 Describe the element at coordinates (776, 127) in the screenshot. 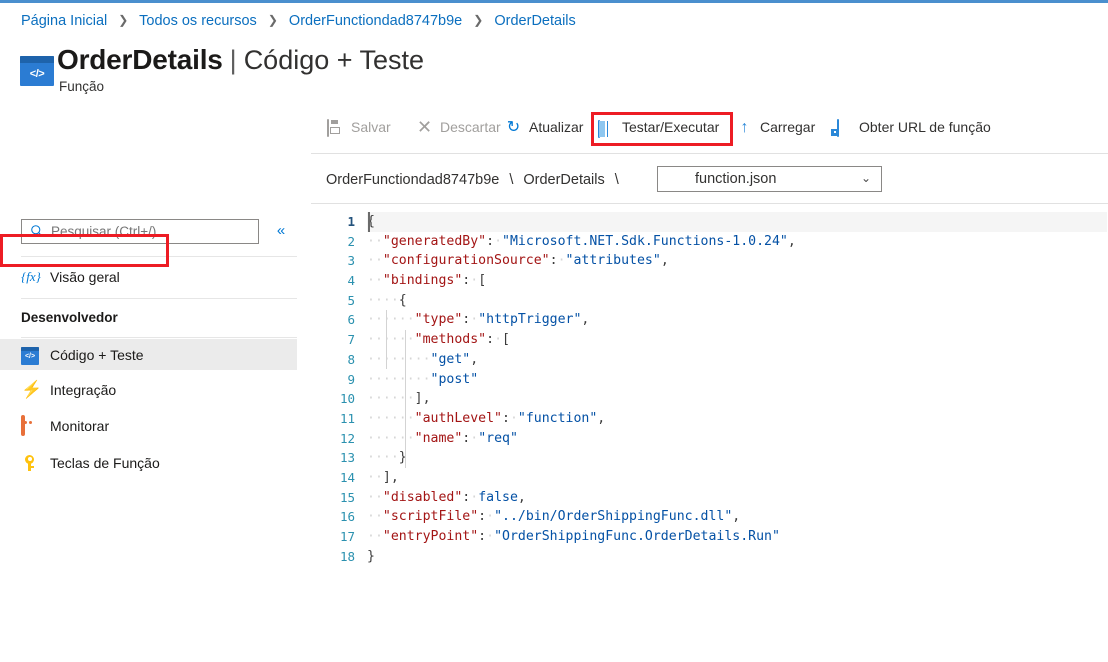

I see `upload-button: ↑ Carregar` at that location.